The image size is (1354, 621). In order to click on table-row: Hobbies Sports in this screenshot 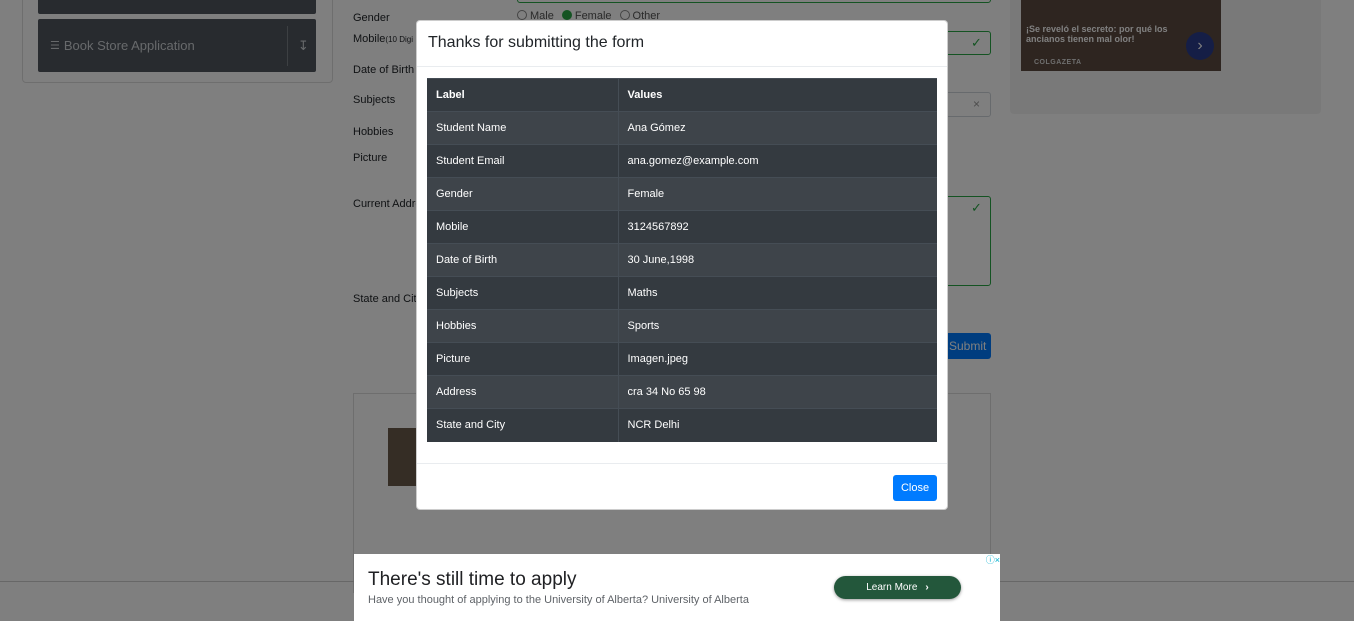, I will do `click(682, 326)`.